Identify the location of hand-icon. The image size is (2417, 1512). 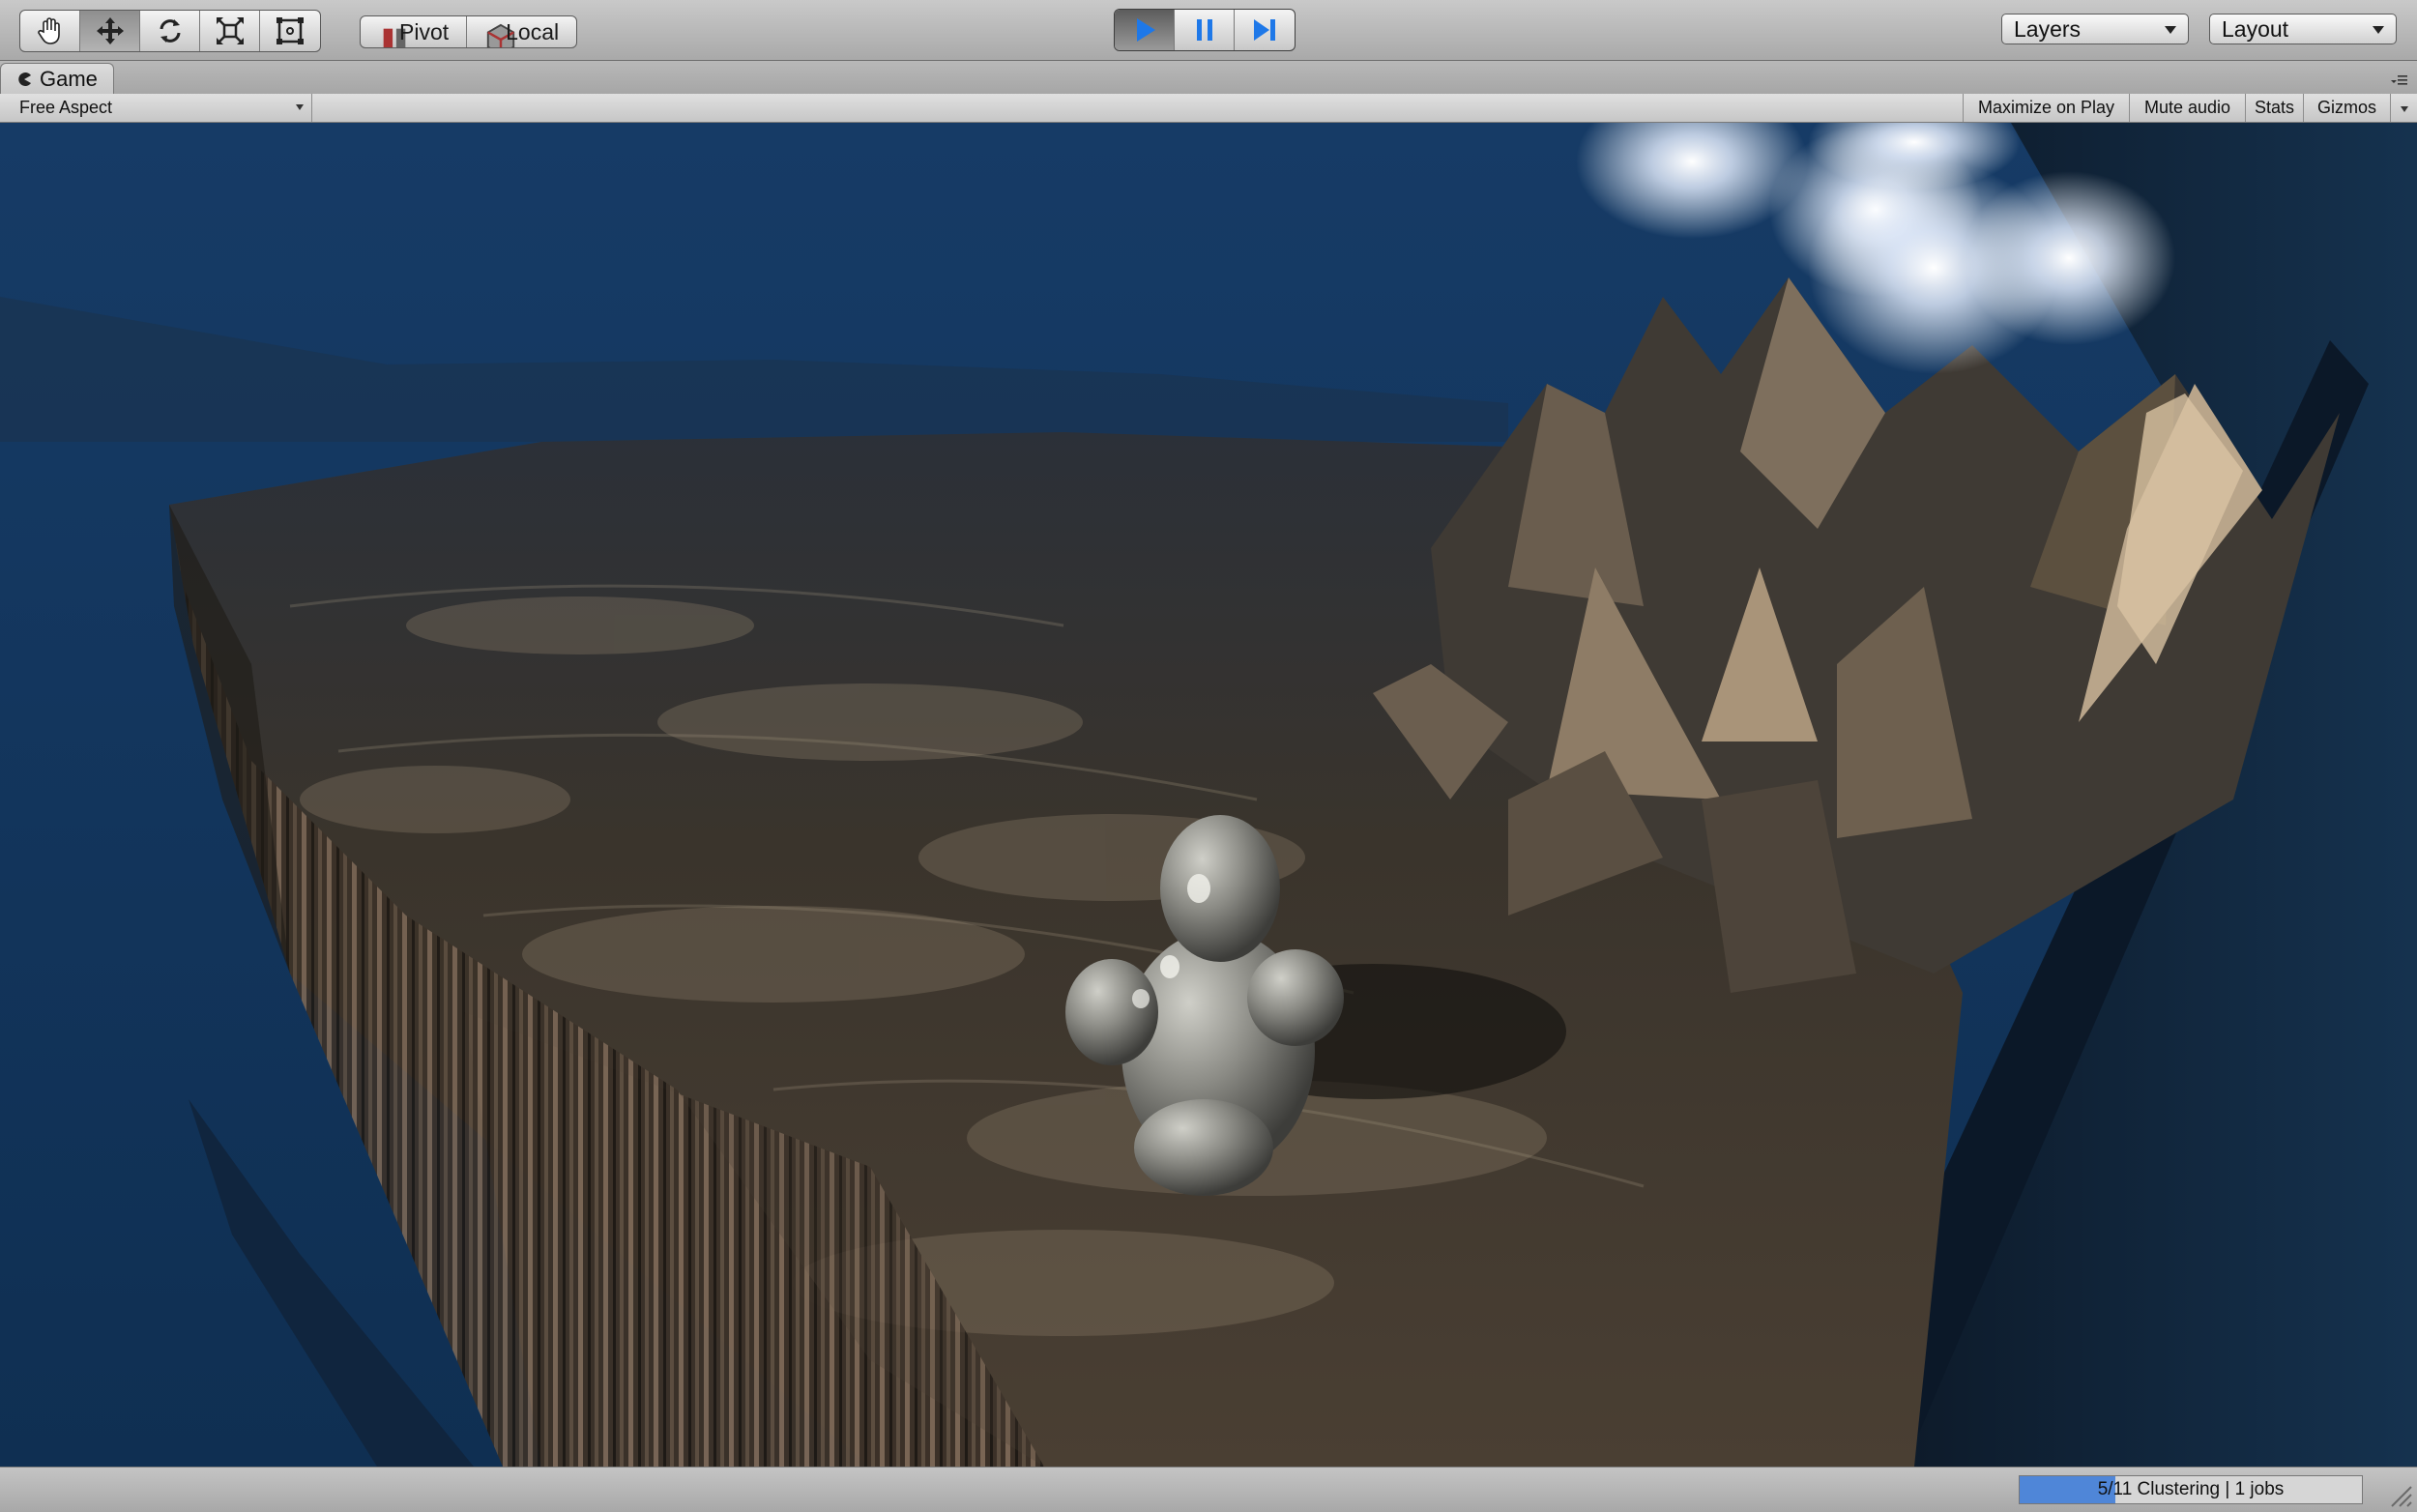
(48, 30).